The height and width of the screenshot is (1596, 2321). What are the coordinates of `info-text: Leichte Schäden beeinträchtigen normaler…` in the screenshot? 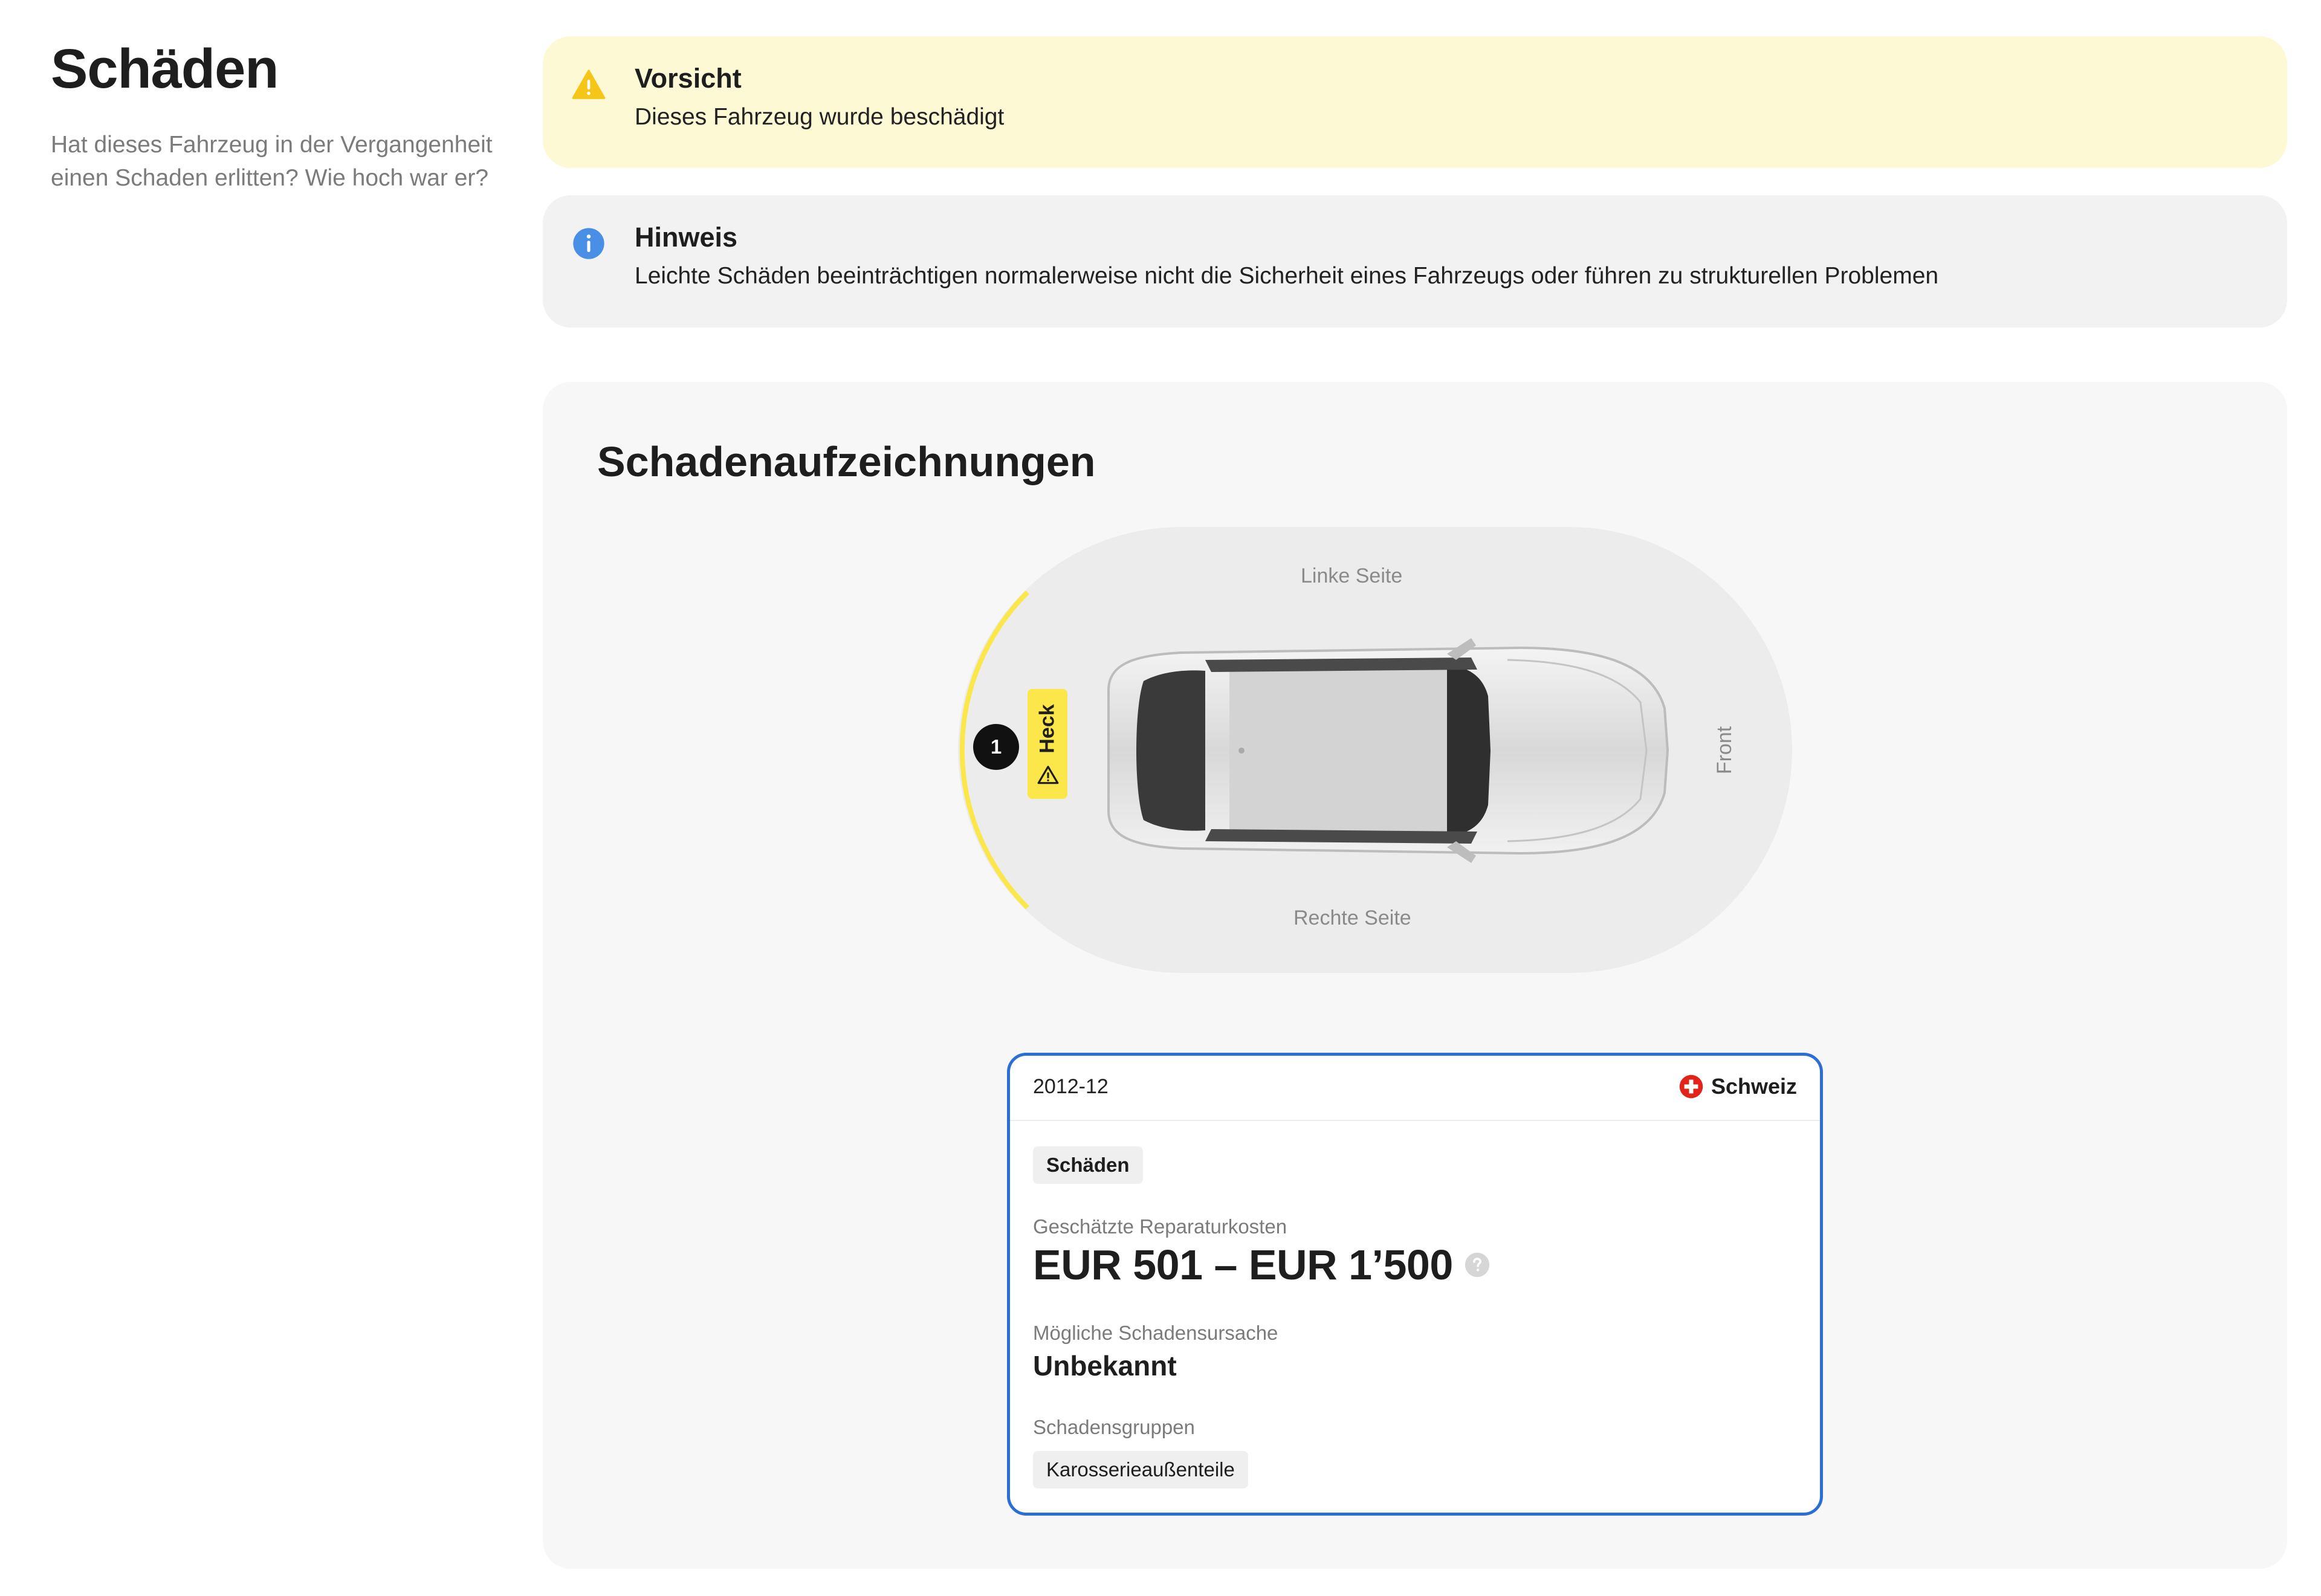 It's located at (1287, 276).